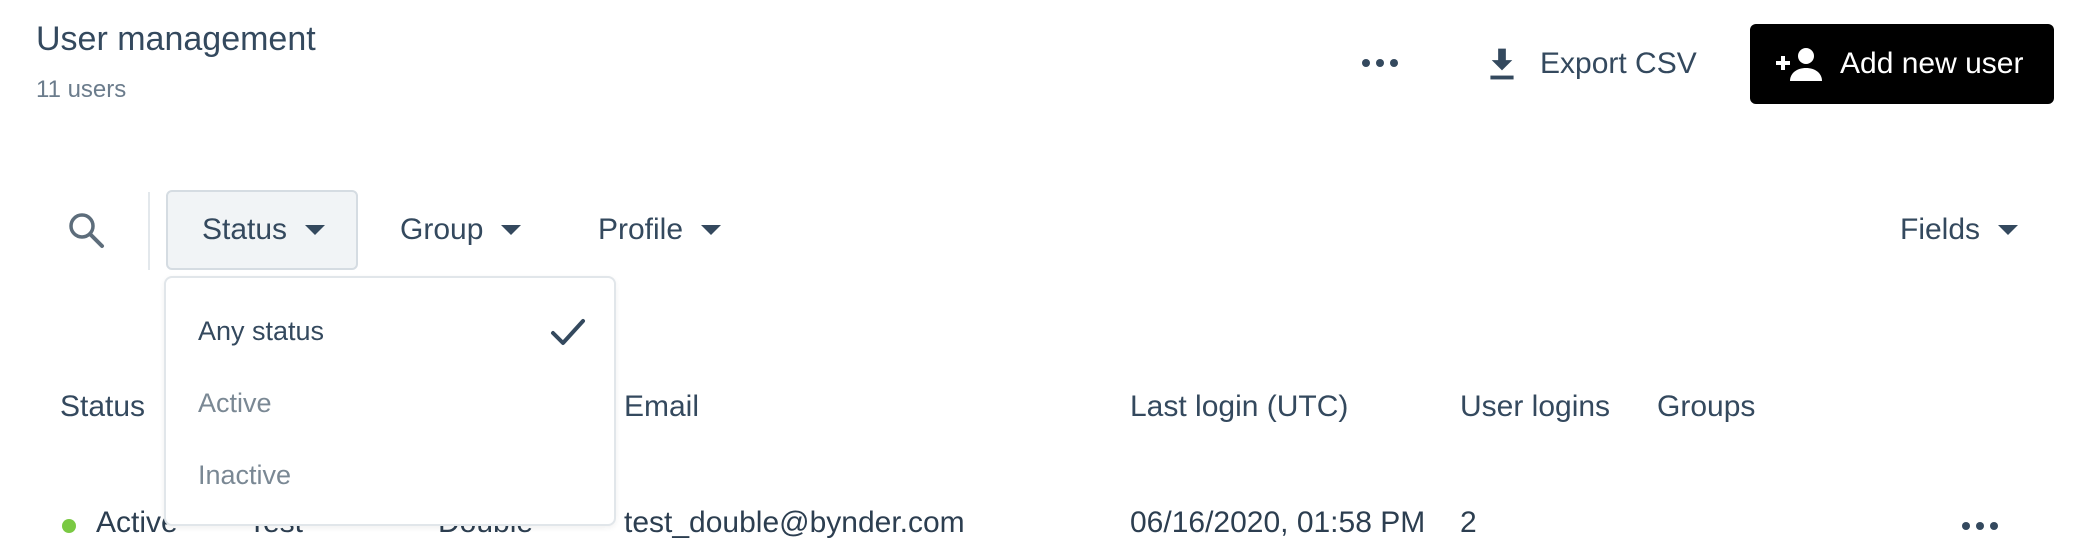  Describe the element at coordinates (442, 229) in the screenshot. I see `group-filter-label: Group` at that location.